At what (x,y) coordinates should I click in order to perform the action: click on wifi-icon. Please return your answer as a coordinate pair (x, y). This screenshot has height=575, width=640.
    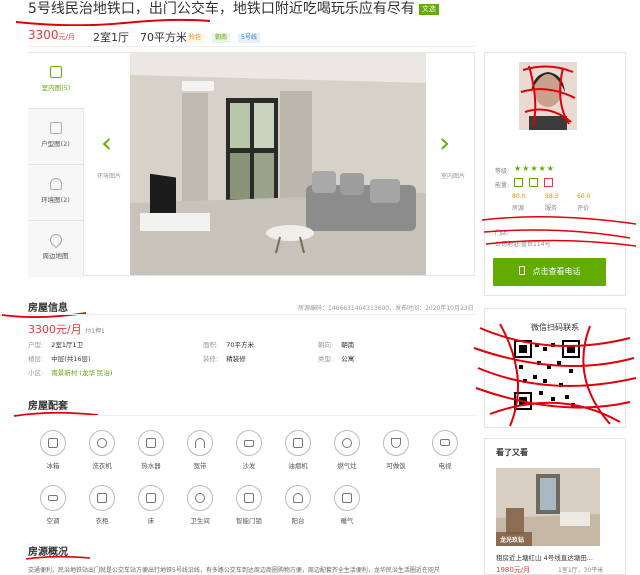
    Looking at the image, I should click on (200, 443).